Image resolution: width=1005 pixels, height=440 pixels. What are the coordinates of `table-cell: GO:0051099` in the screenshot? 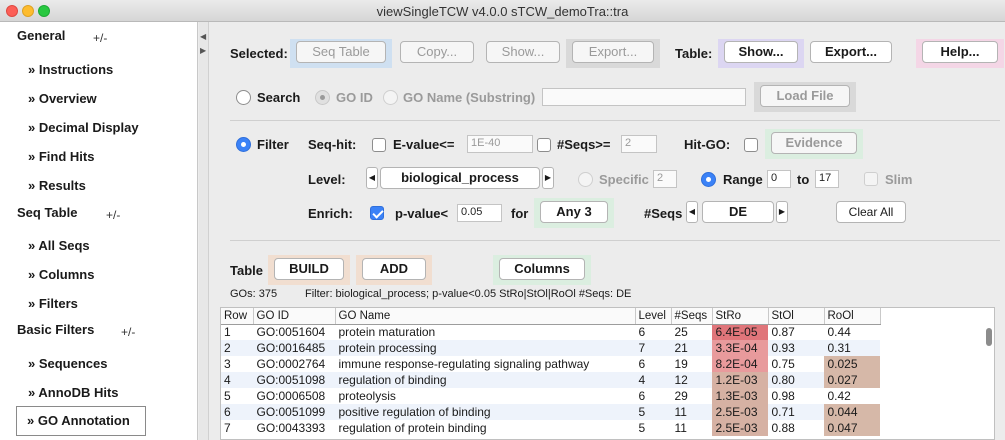 It's located at (294, 412).